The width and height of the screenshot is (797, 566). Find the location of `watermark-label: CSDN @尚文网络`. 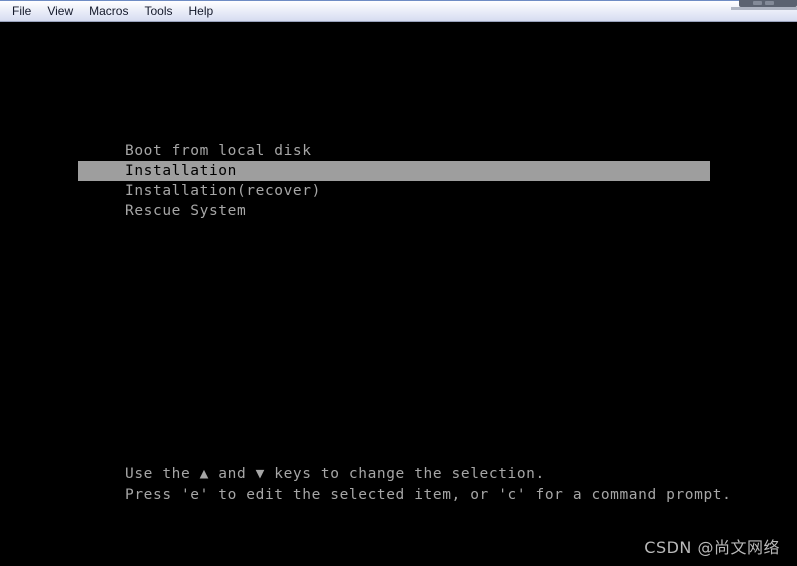

watermark-label: CSDN @尚文网络 is located at coordinates (712, 547).